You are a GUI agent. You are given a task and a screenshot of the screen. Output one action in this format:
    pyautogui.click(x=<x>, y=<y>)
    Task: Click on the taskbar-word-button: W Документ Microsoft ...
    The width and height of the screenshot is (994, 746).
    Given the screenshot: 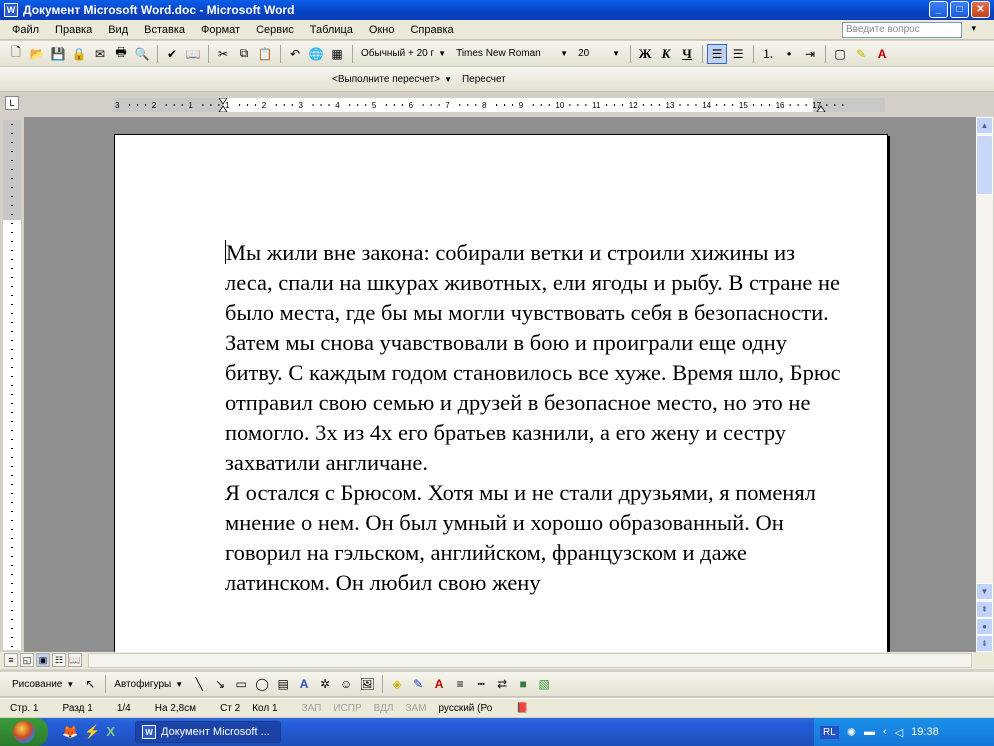 What is the action you would take?
    pyautogui.click(x=208, y=732)
    